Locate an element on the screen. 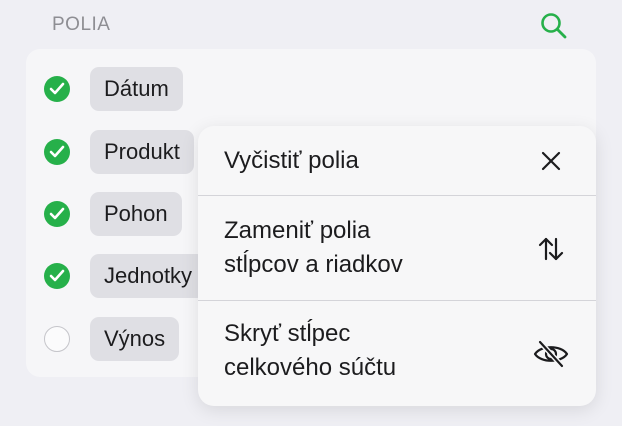  field-chip: Výnos is located at coordinates (135, 339).